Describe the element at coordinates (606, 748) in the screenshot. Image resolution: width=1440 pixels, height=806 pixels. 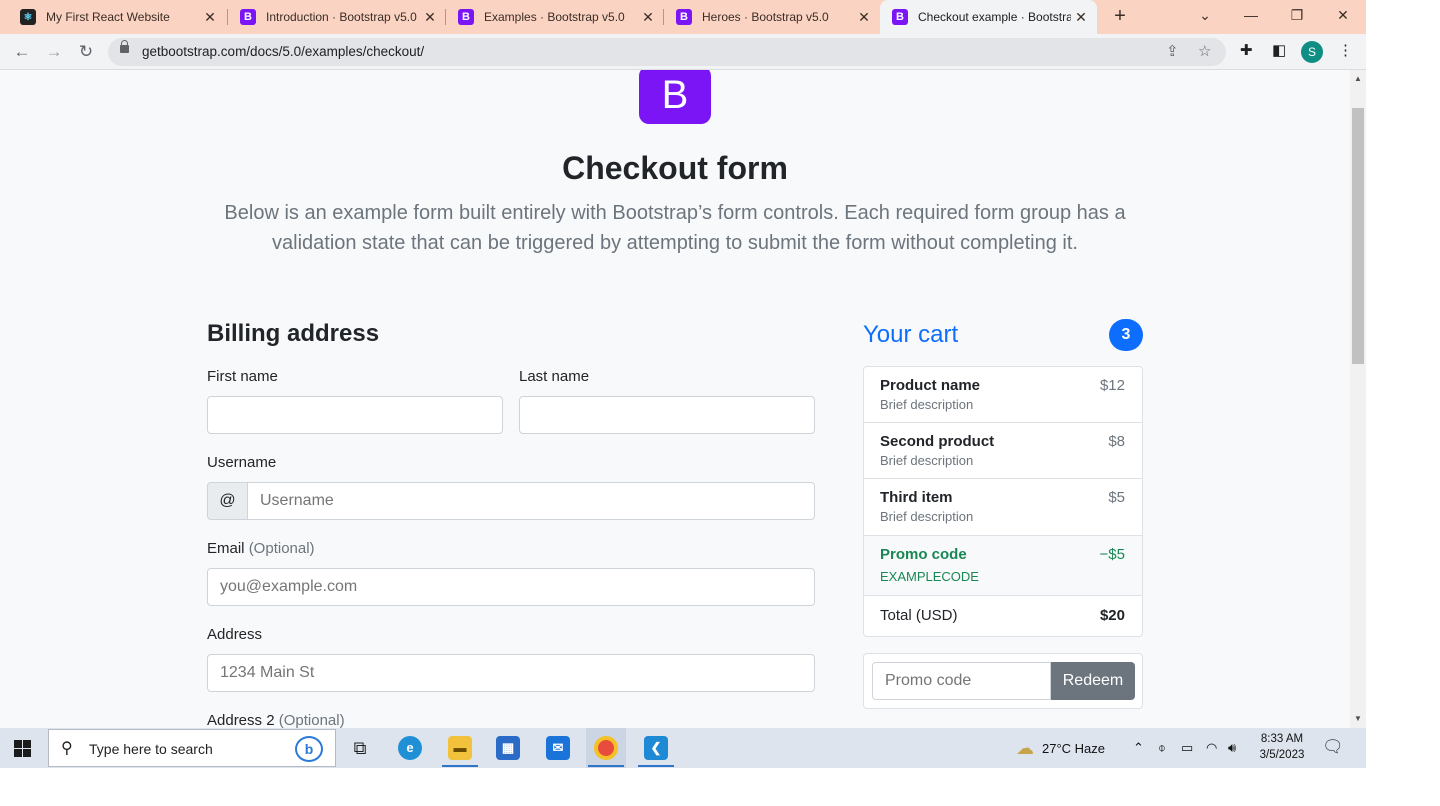
I see `chrome-browser-icon` at that location.